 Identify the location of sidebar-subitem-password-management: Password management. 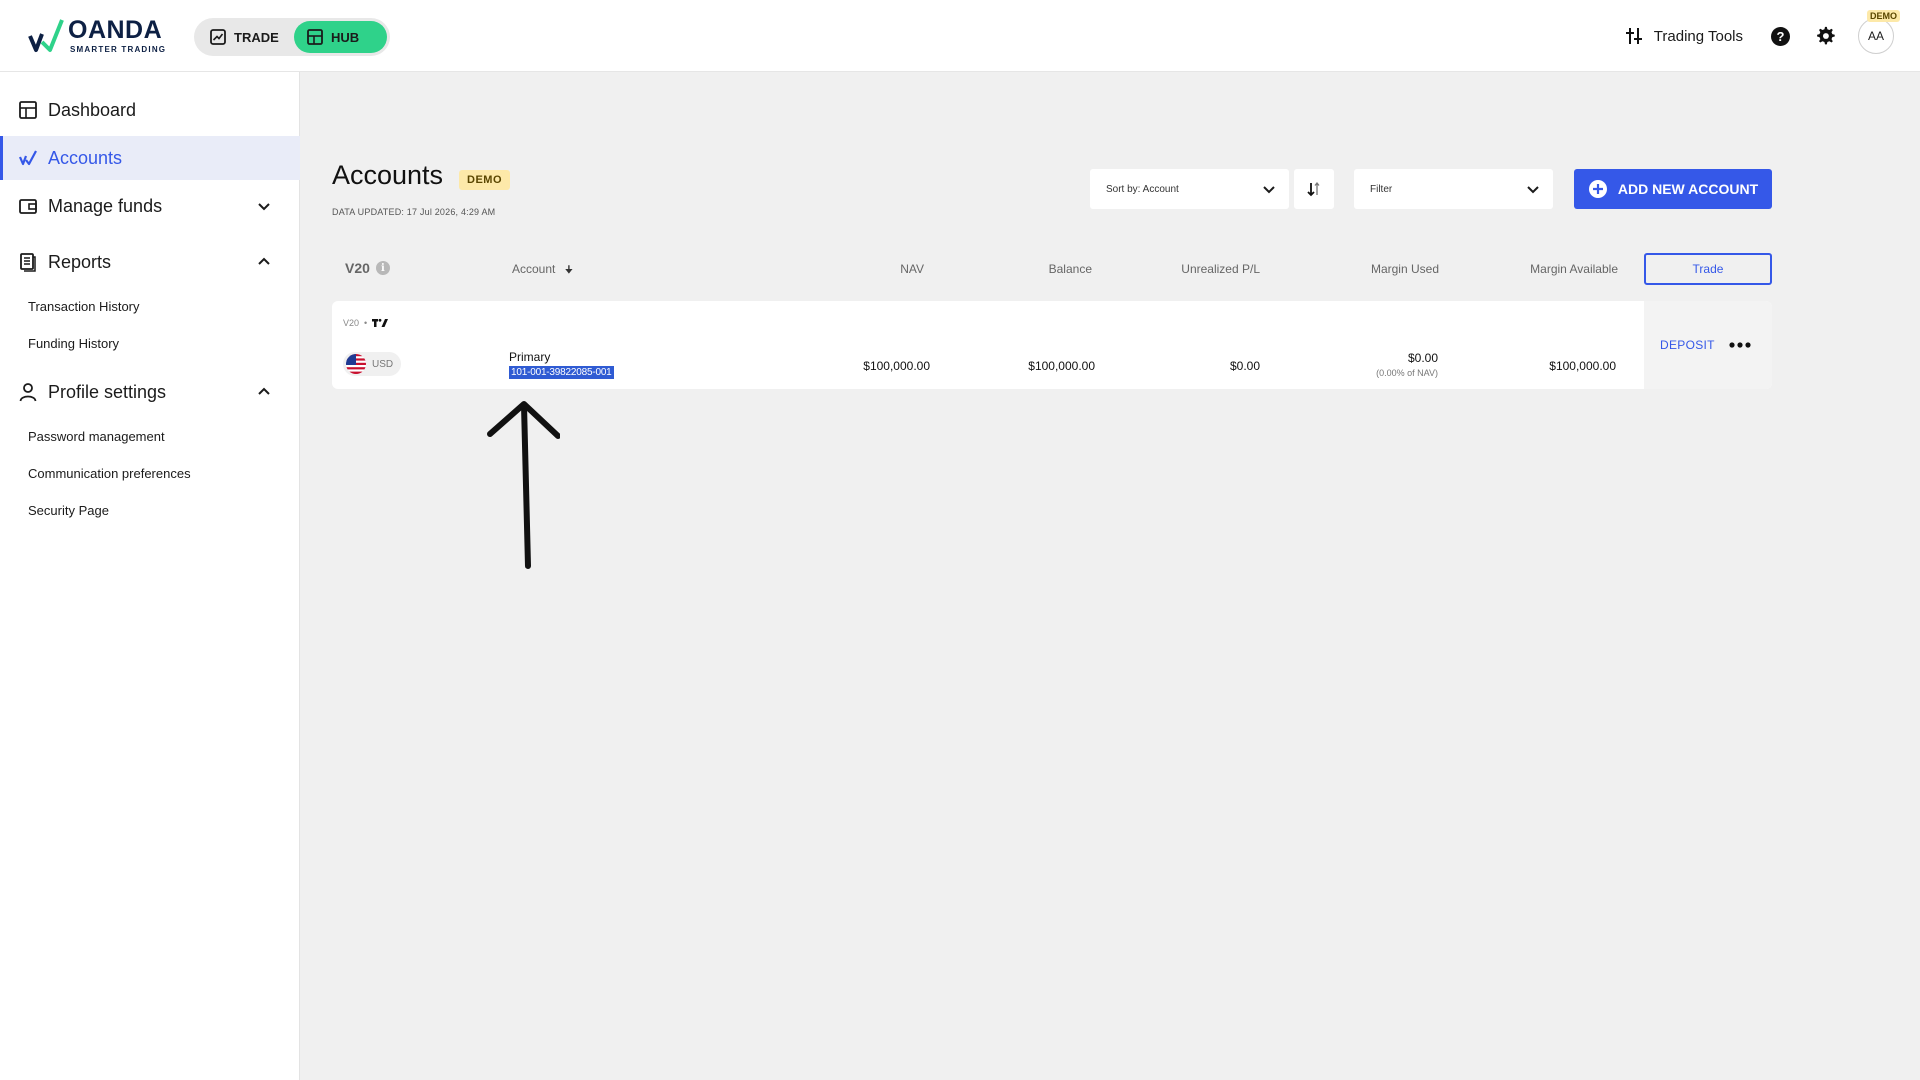
(96, 436).